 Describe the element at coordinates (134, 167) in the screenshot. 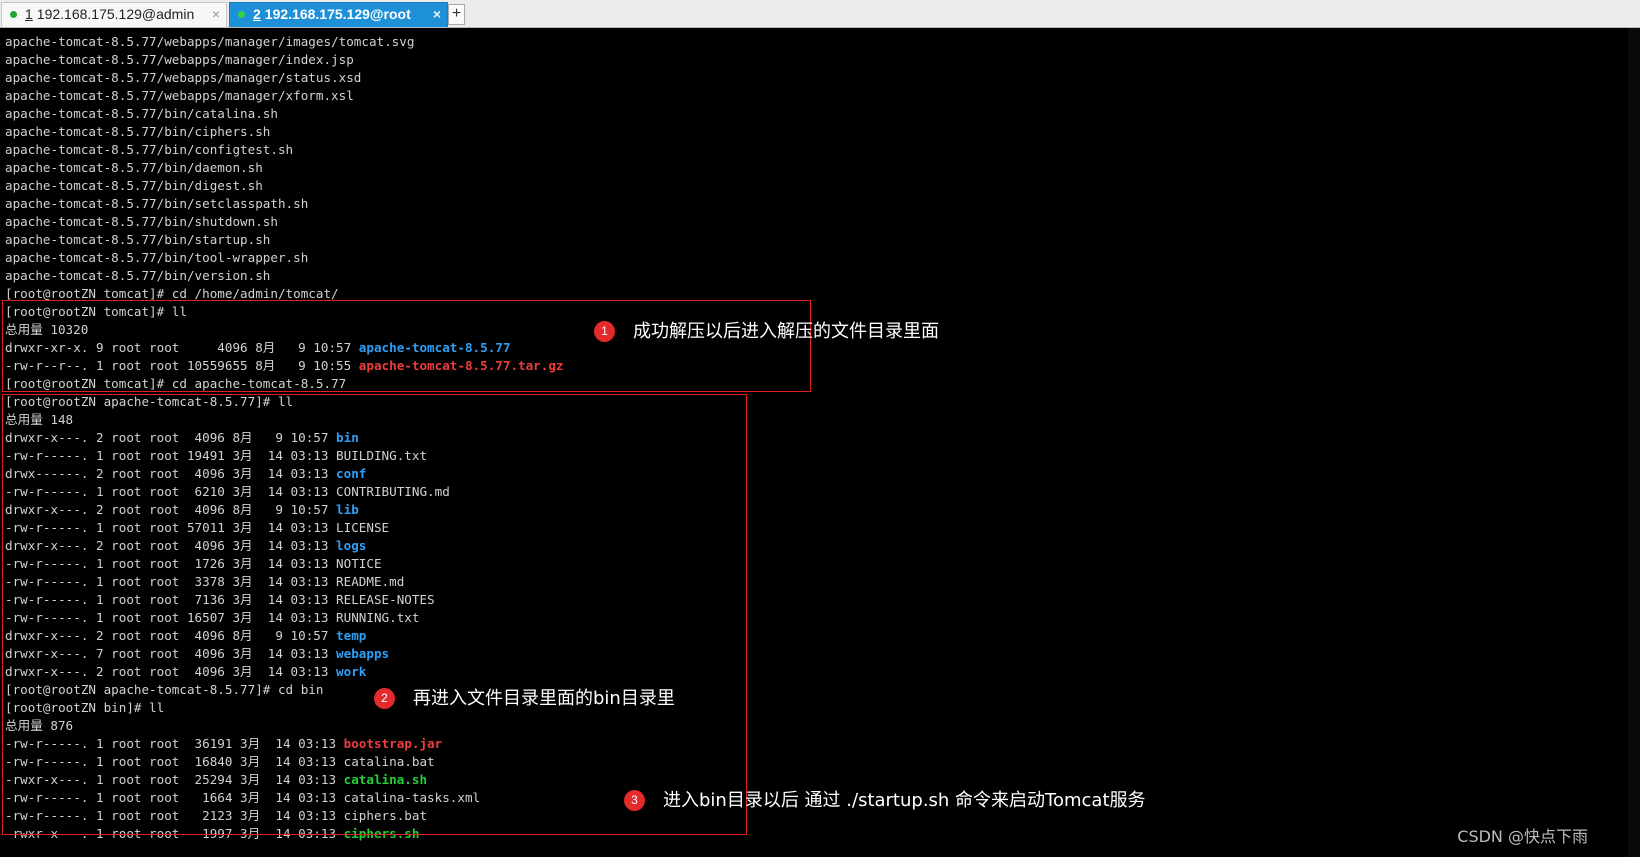

I see `file-path-line: apache-tomcat-8.5.77/bin/daemon.sh` at that location.